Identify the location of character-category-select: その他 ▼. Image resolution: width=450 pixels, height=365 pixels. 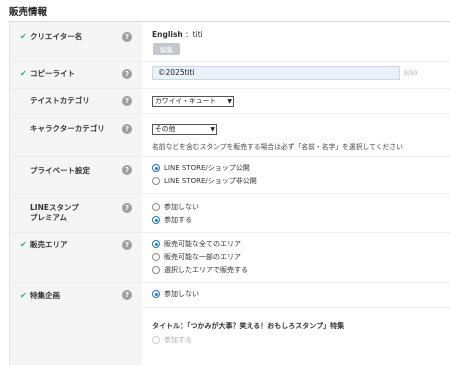
(184, 129).